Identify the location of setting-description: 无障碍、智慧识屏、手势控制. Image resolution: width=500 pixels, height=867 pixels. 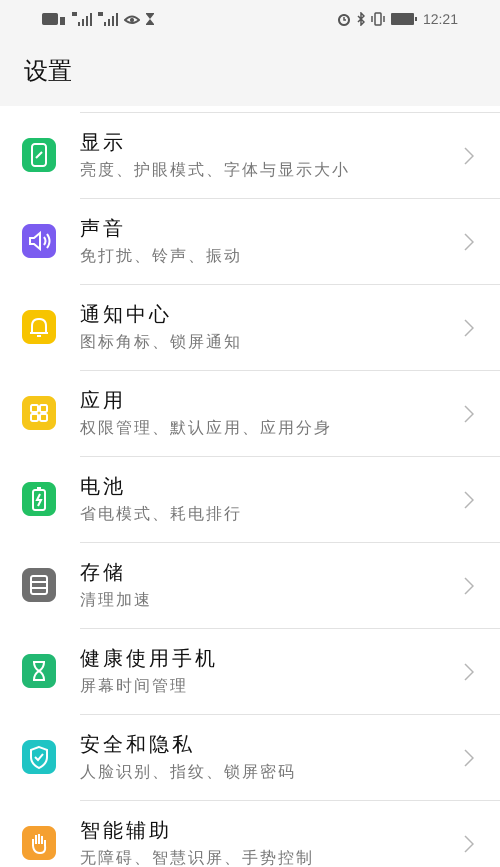
(197, 857).